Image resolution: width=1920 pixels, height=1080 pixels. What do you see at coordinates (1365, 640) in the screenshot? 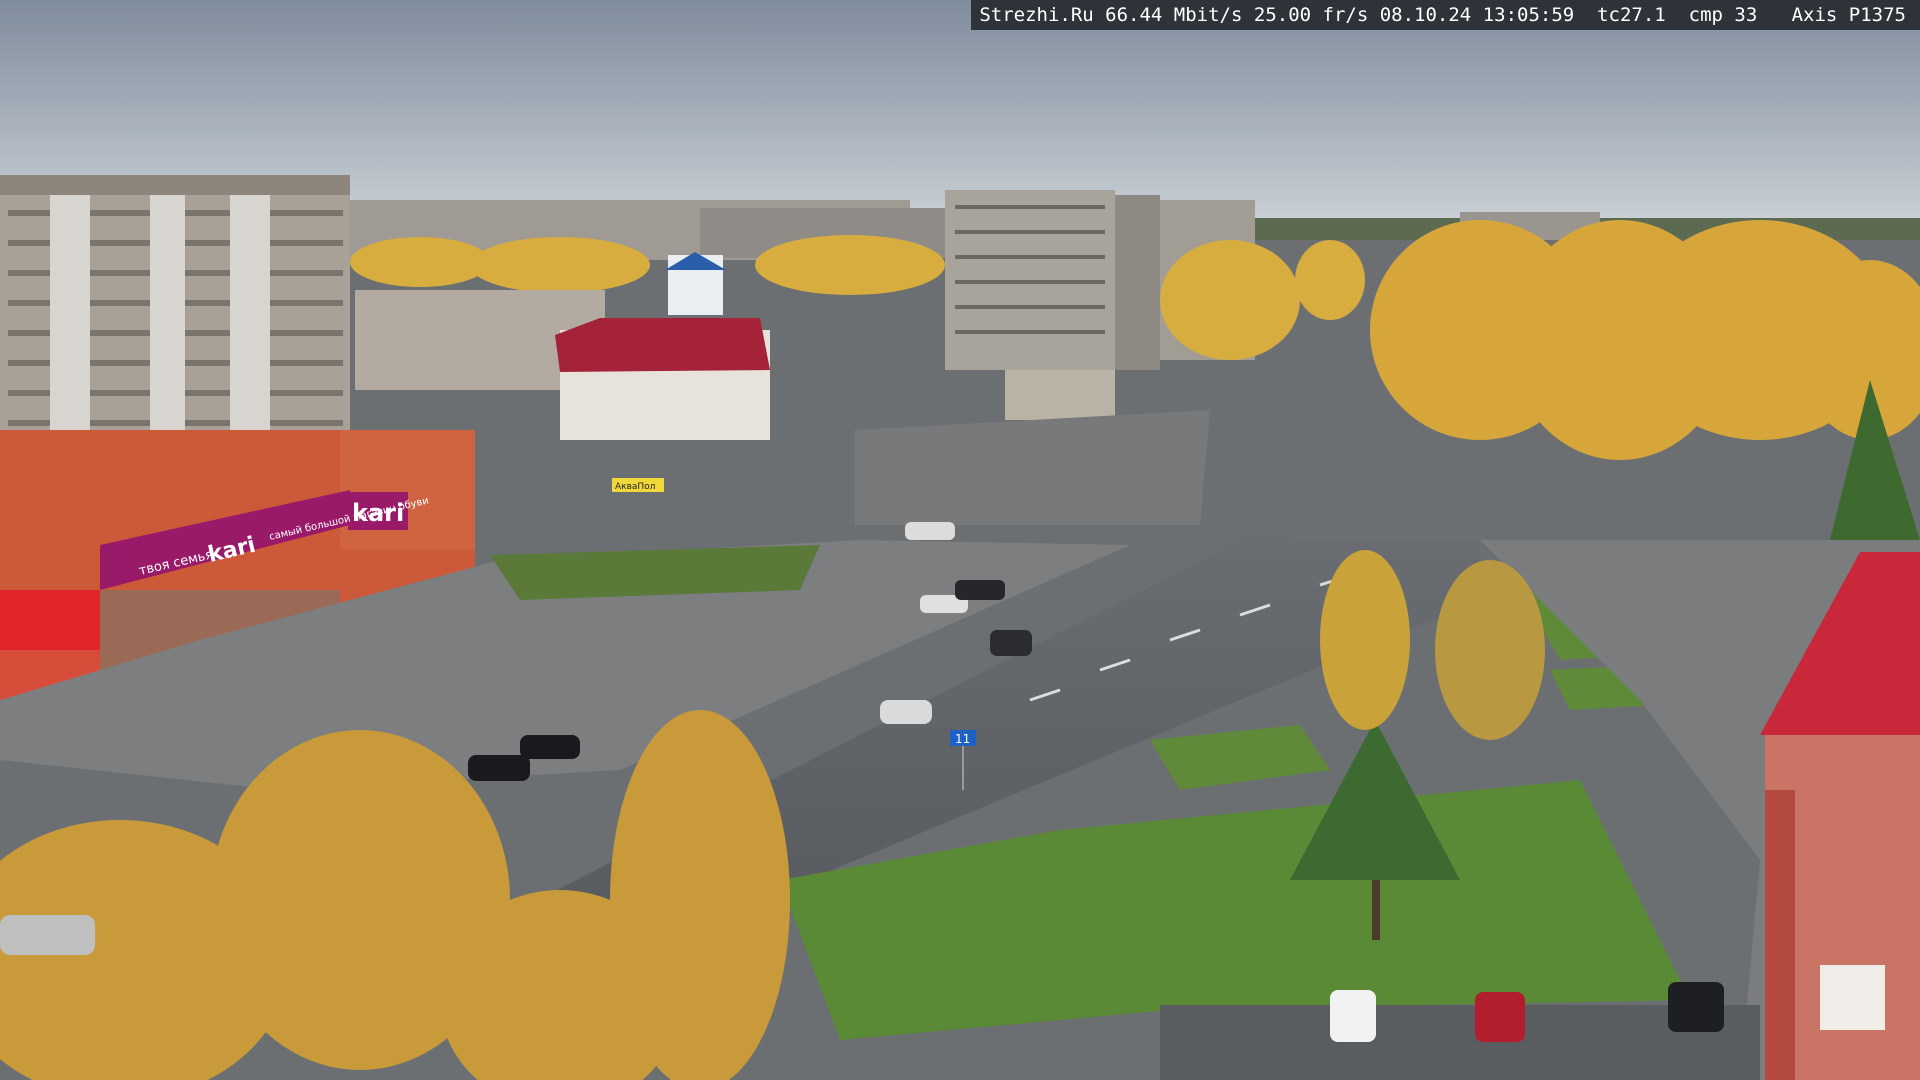
I see `yellow-tree-center` at bounding box center [1365, 640].